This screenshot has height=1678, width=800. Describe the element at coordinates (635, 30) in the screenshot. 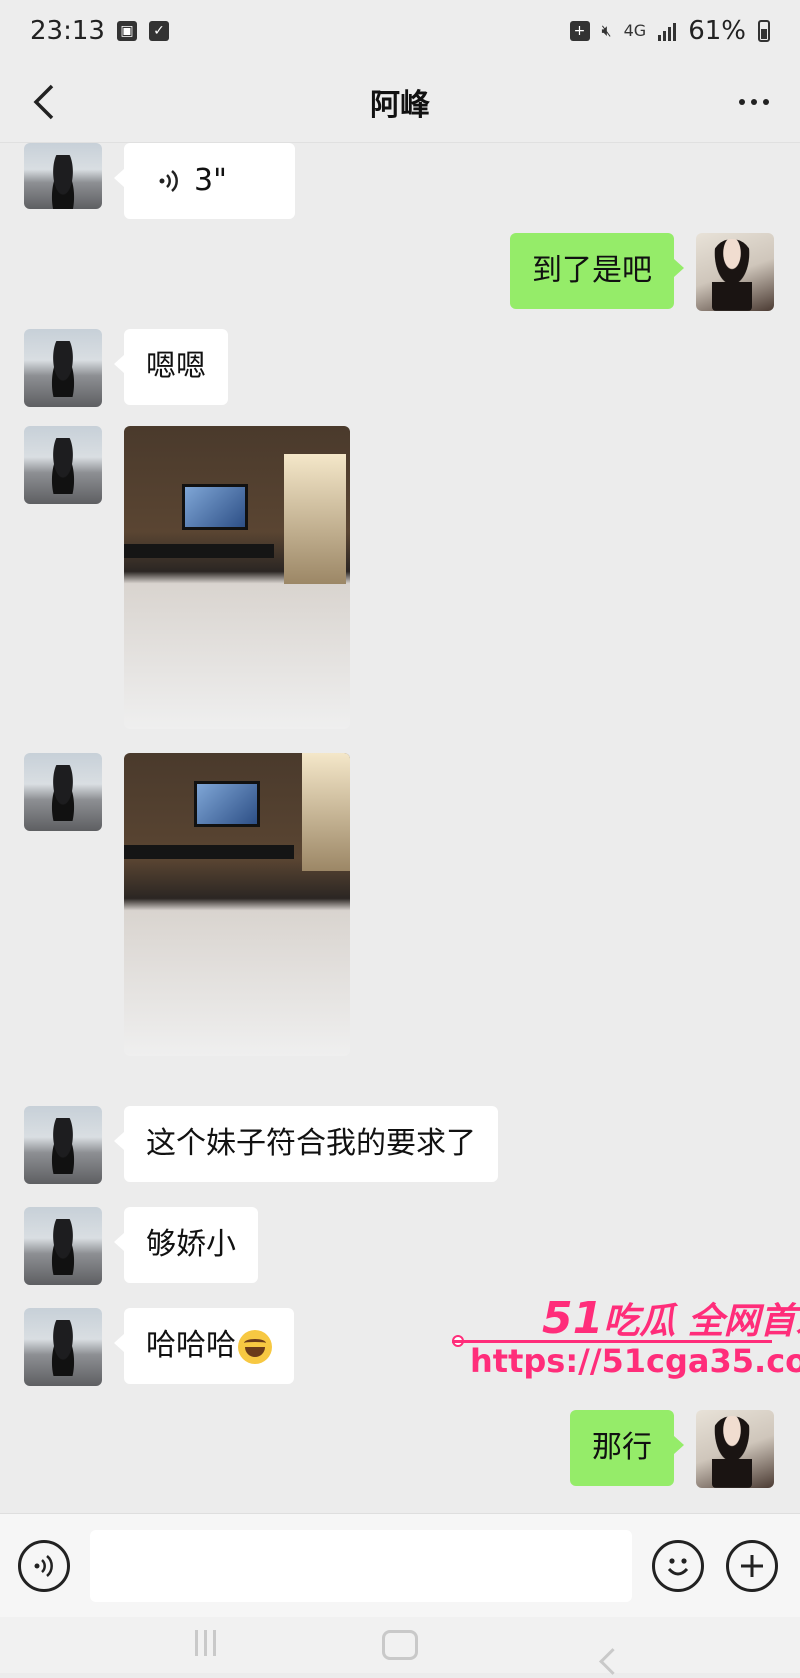

I see `network-type: 4G` at that location.